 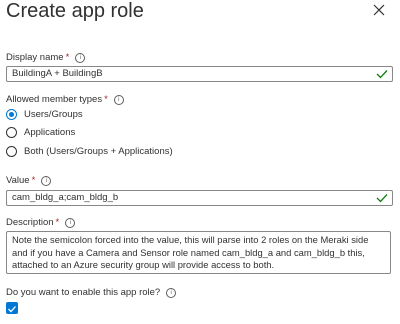 What do you see at coordinates (29, 180) in the screenshot?
I see `value-label: Value * i` at bounding box center [29, 180].